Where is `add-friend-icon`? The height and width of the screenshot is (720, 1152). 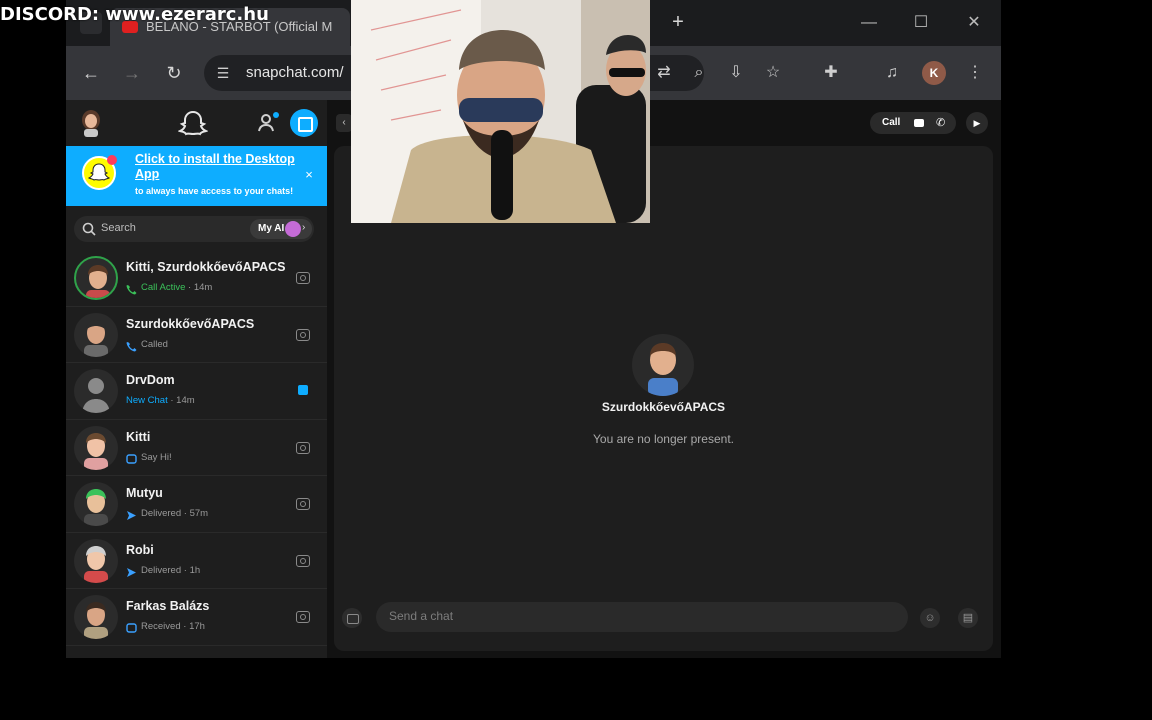
add-friend-icon is located at coordinates (268, 123).